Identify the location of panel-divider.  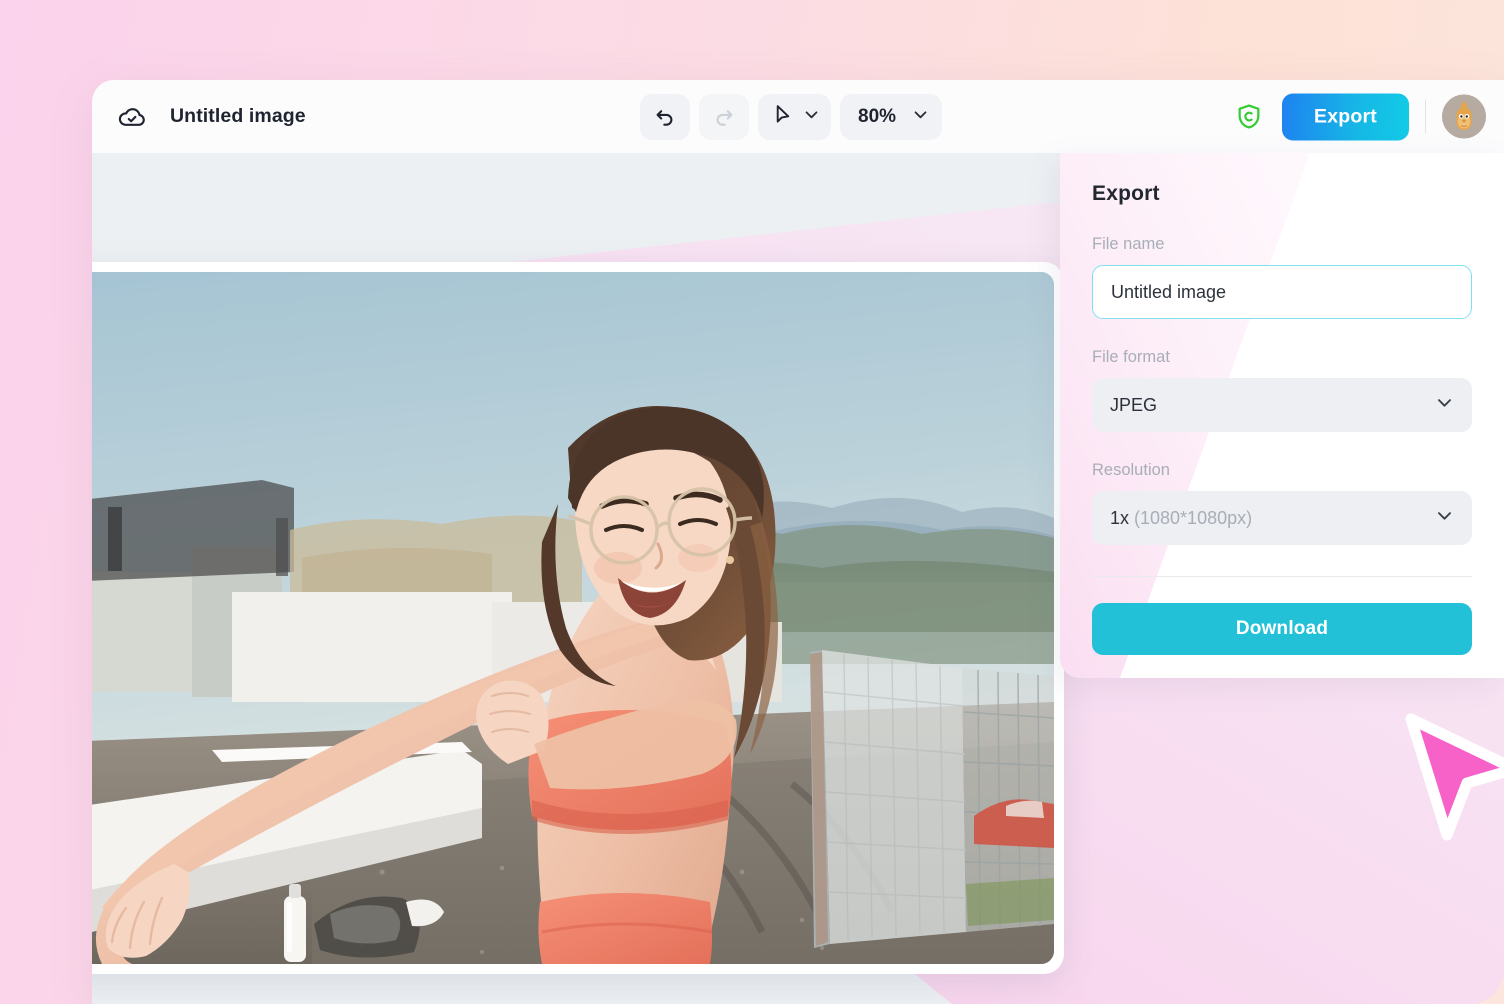
(1282, 576).